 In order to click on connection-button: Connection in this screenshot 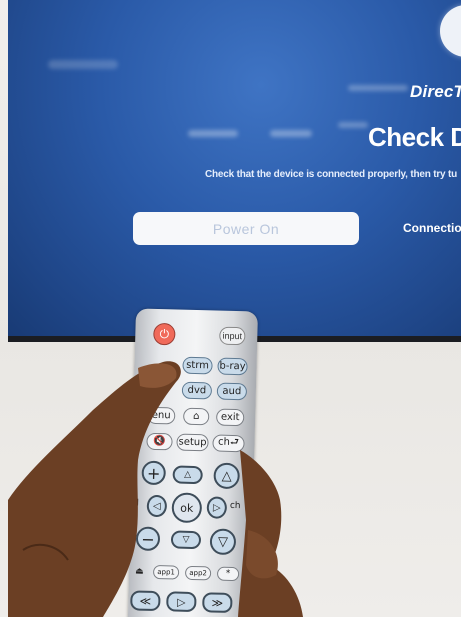, I will do `click(432, 228)`.